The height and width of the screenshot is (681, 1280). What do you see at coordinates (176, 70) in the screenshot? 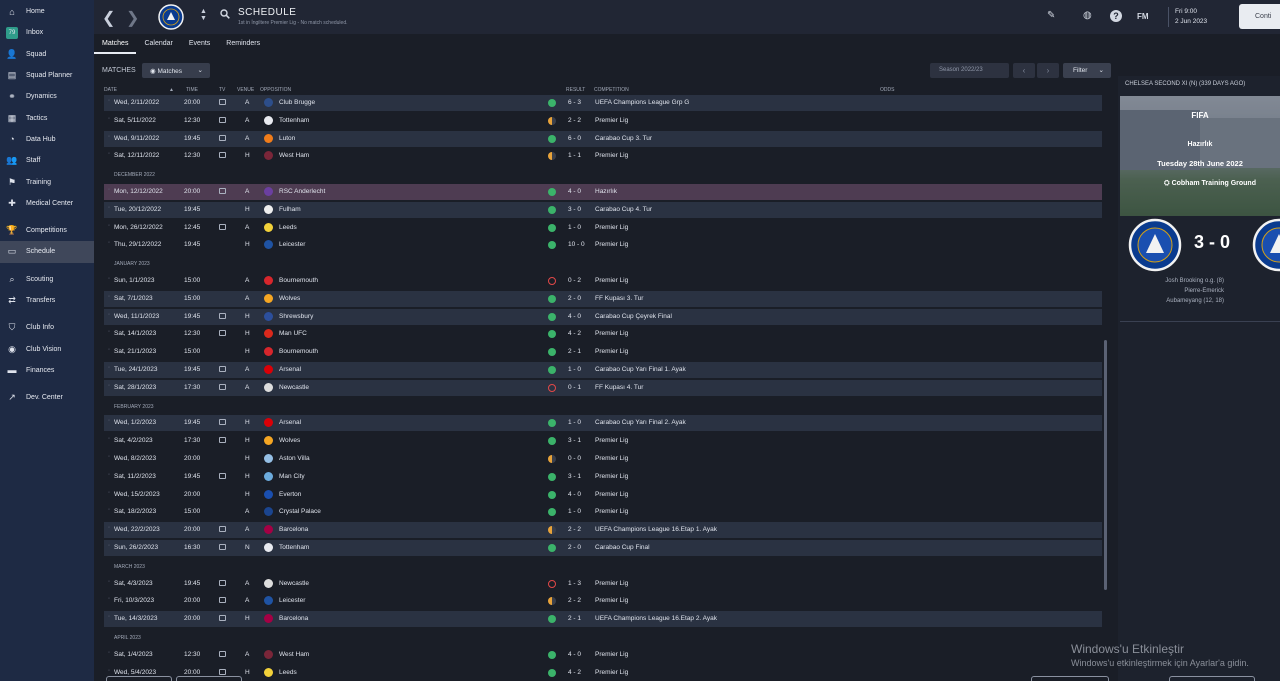
I see `view-dropdown: ◉ Matches ⌄` at bounding box center [176, 70].